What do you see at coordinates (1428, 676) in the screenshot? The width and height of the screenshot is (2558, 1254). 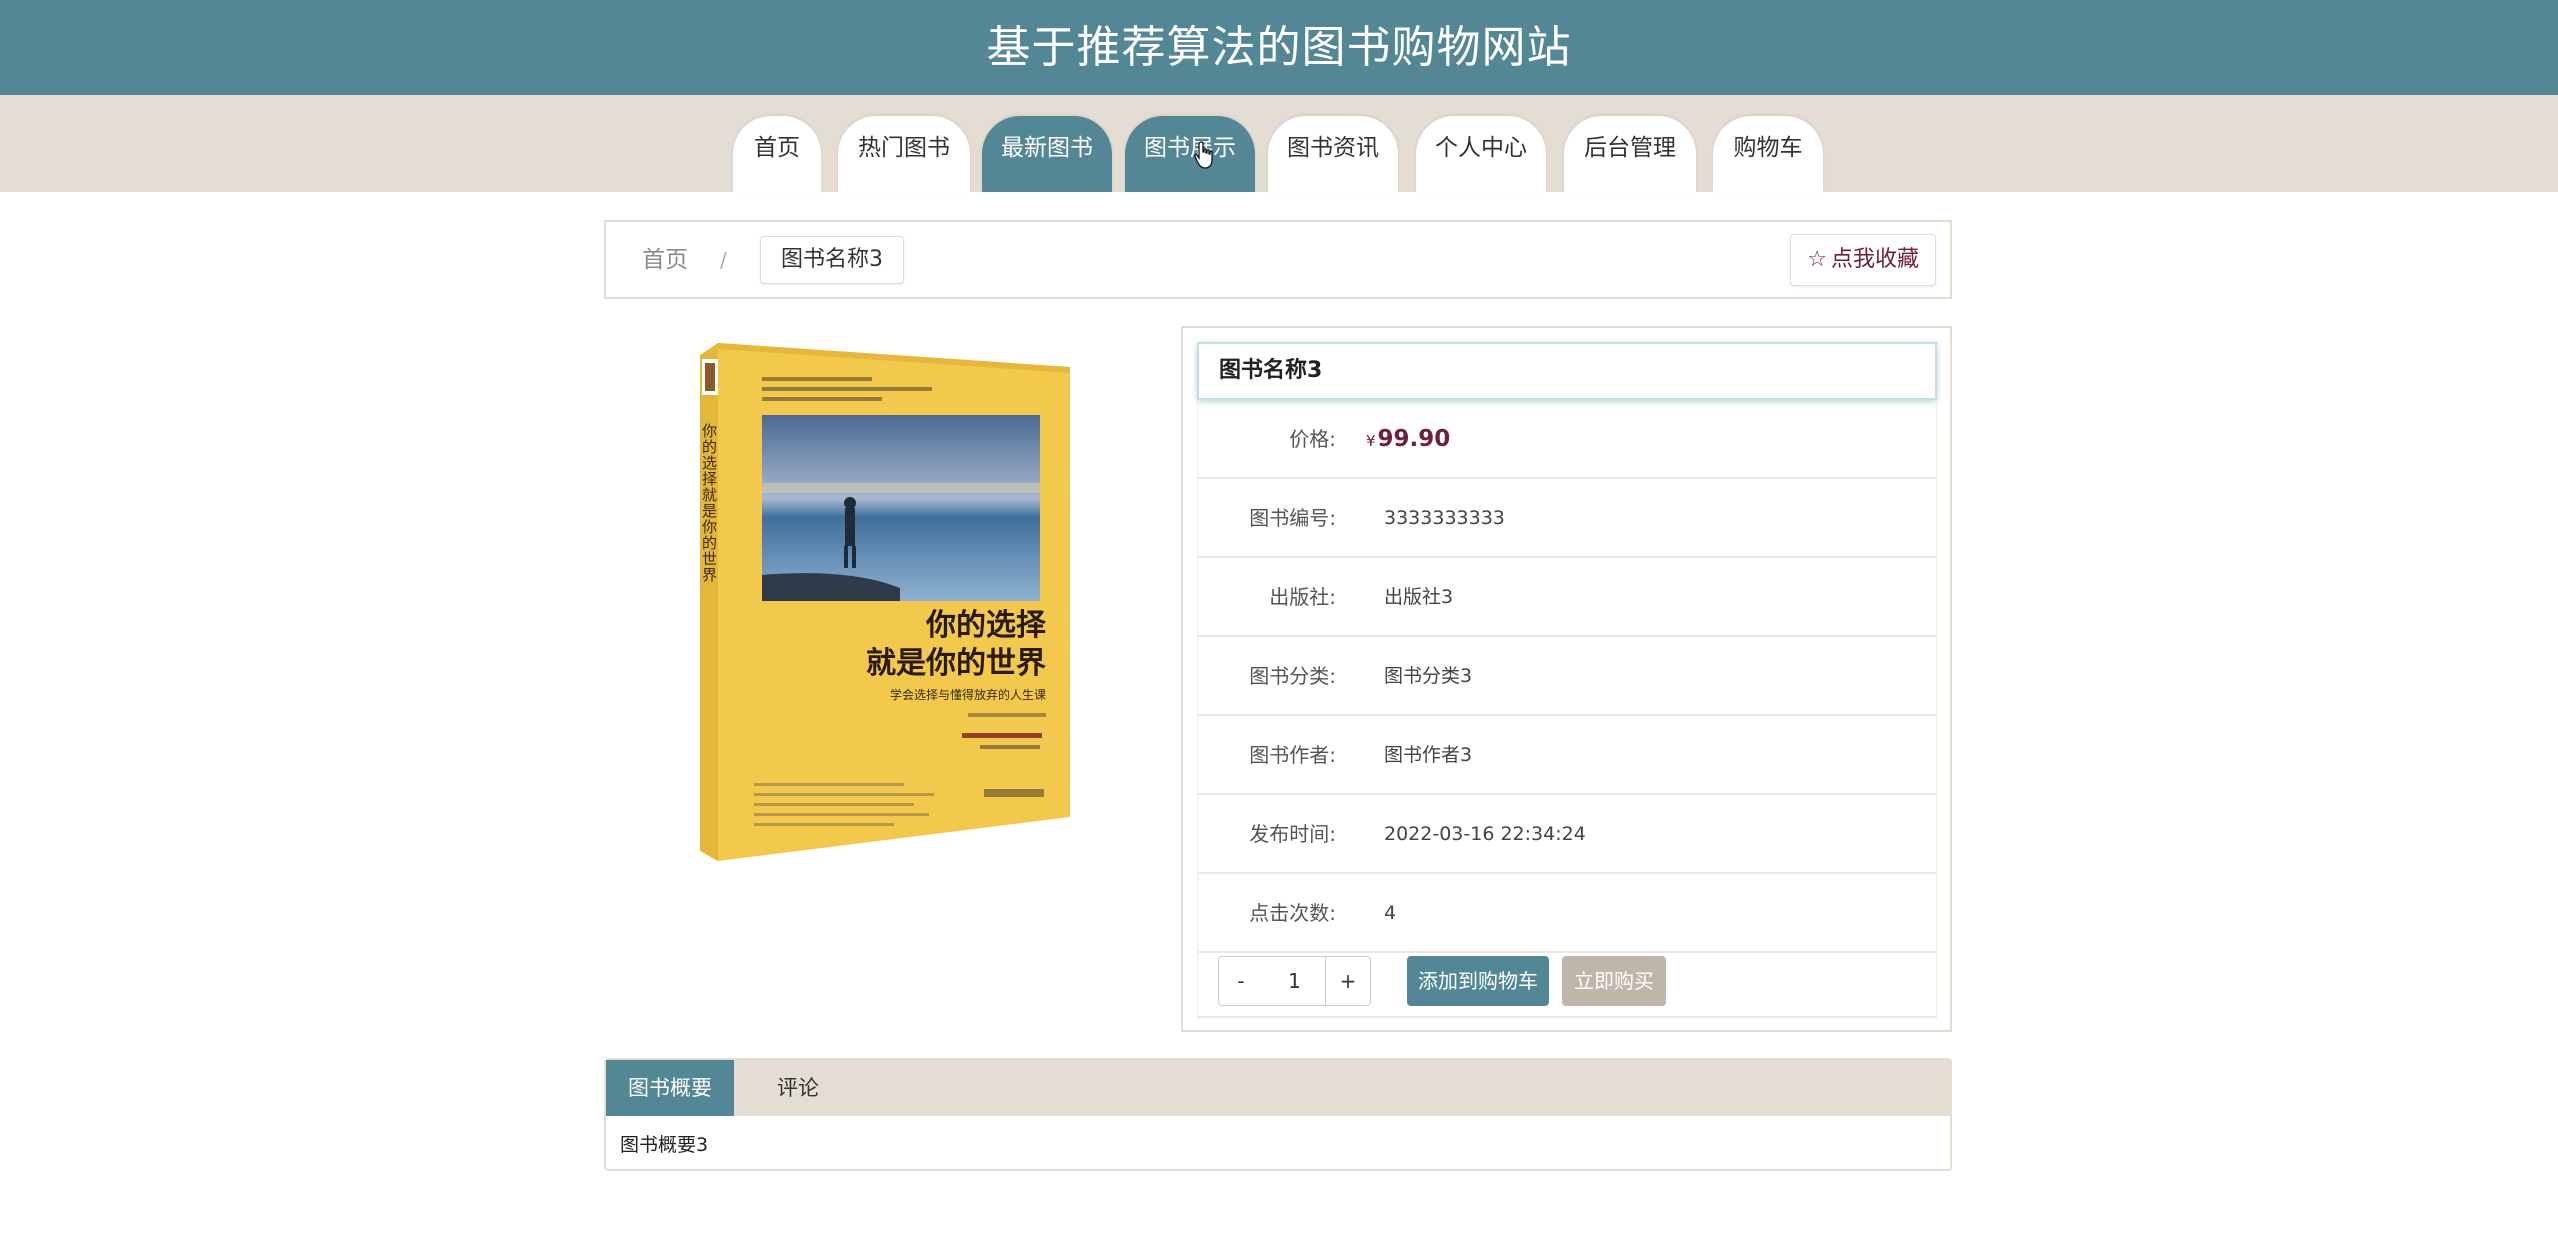 I see `category-value: 图书分类3` at bounding box center [1428, 676].